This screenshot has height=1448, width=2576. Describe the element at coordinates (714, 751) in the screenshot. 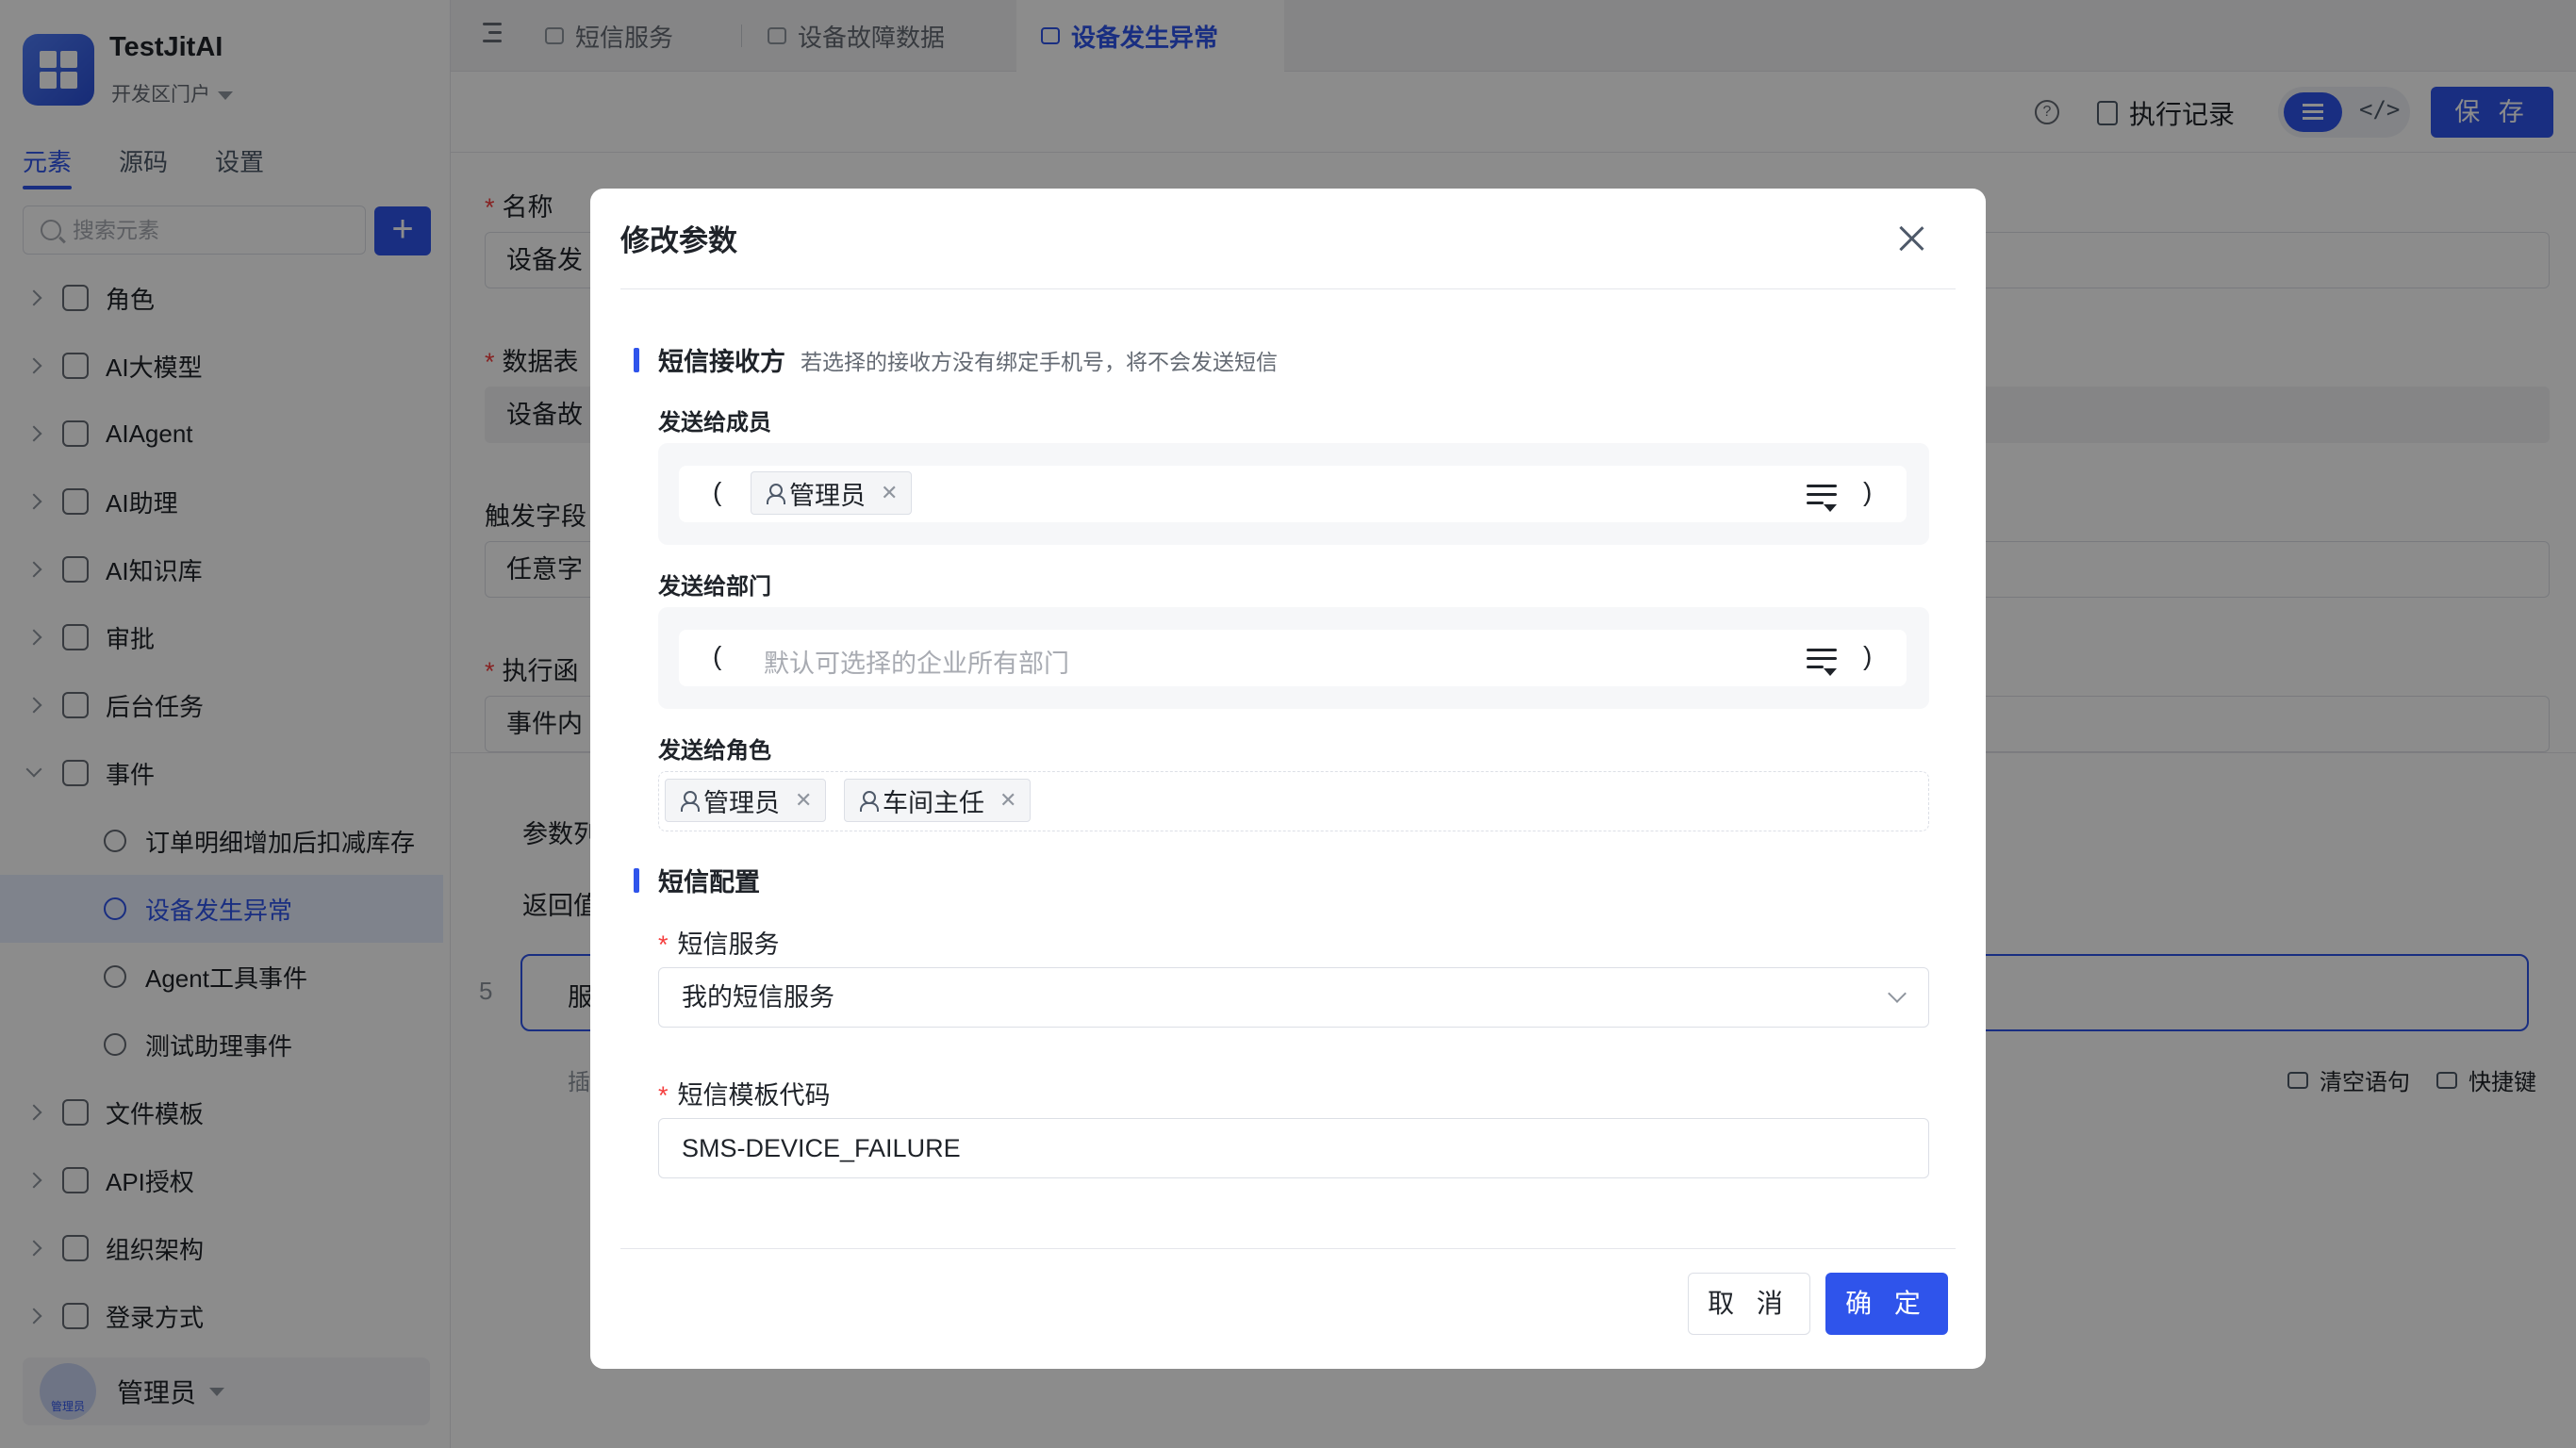

I see `roles-label: 发送给角色` at that location.